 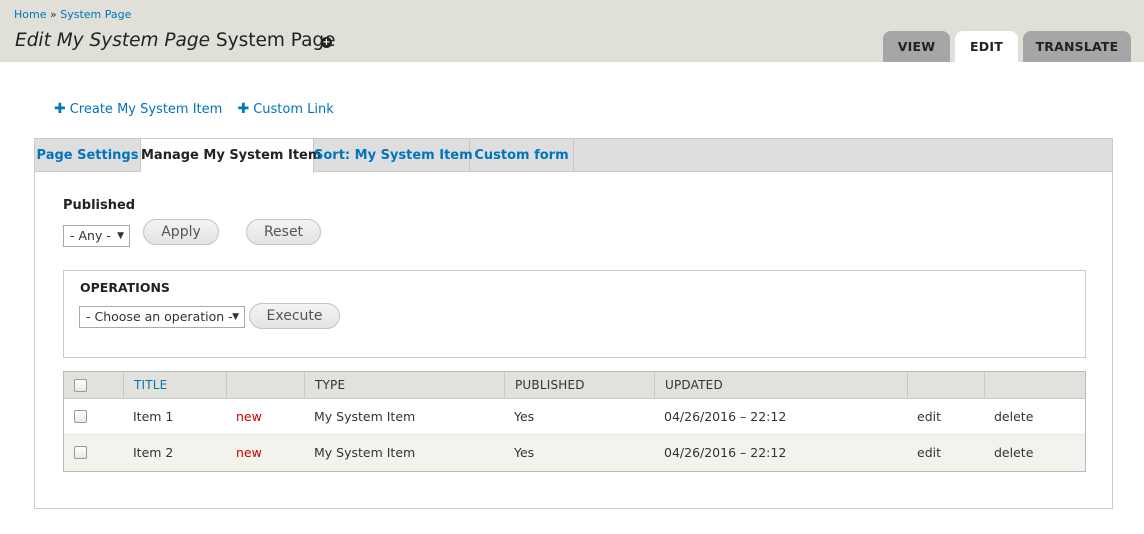 What do you see at coordinates (283, 232) in the screenshot?
I see `reset-button: Reset` at bounding box center [283, 232].